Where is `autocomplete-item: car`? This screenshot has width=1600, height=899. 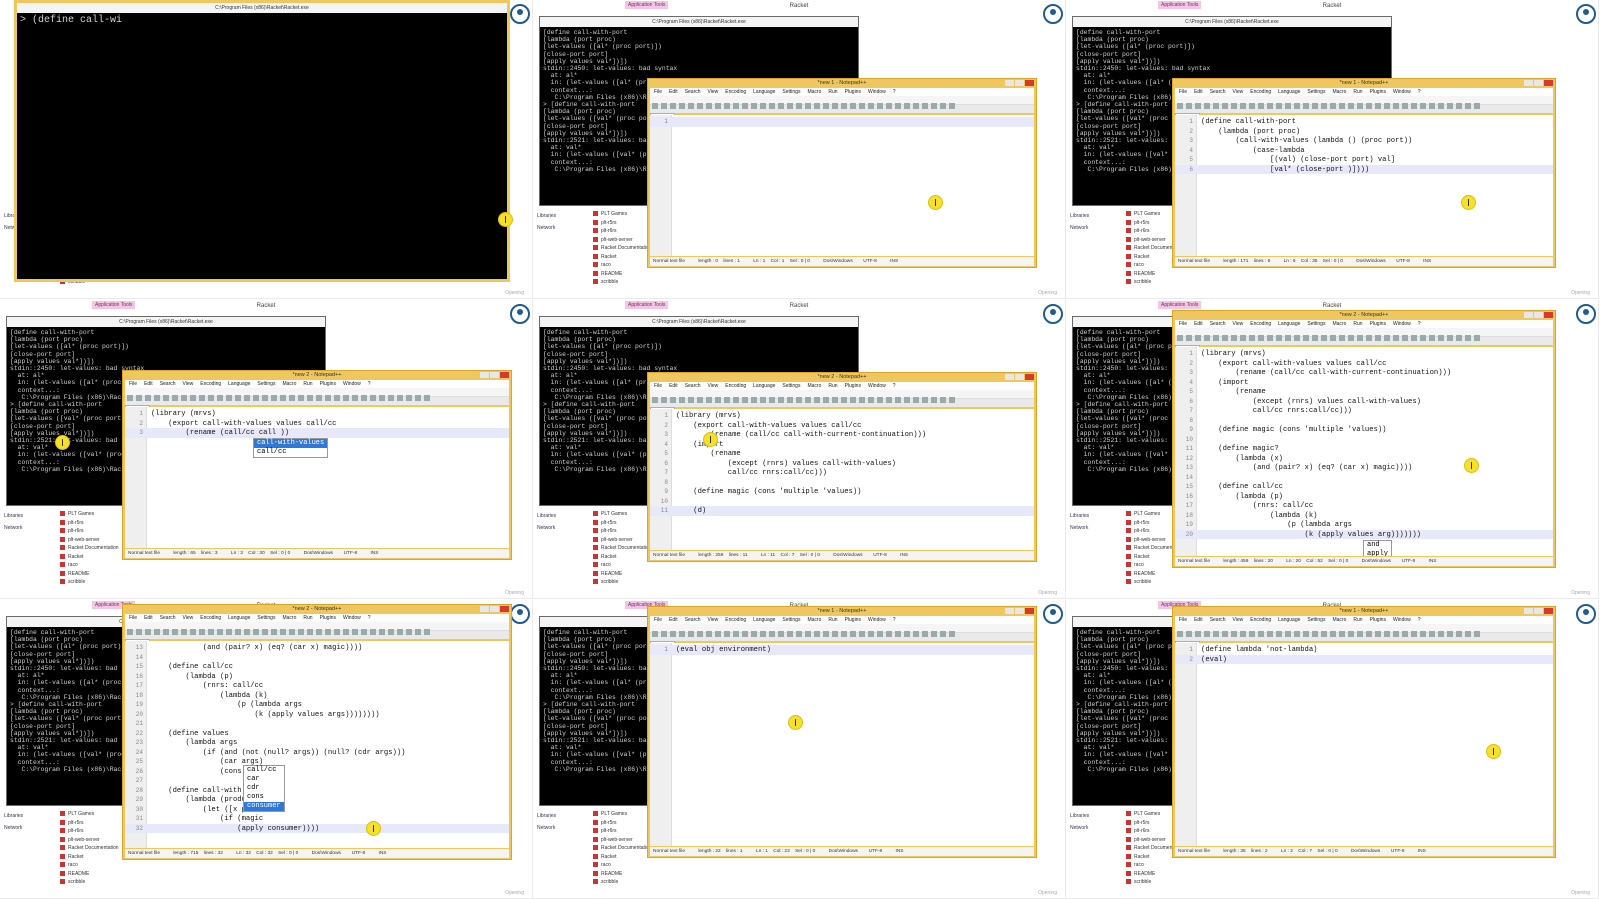 autocomplete-item: car is located at coordinates (264, 779).